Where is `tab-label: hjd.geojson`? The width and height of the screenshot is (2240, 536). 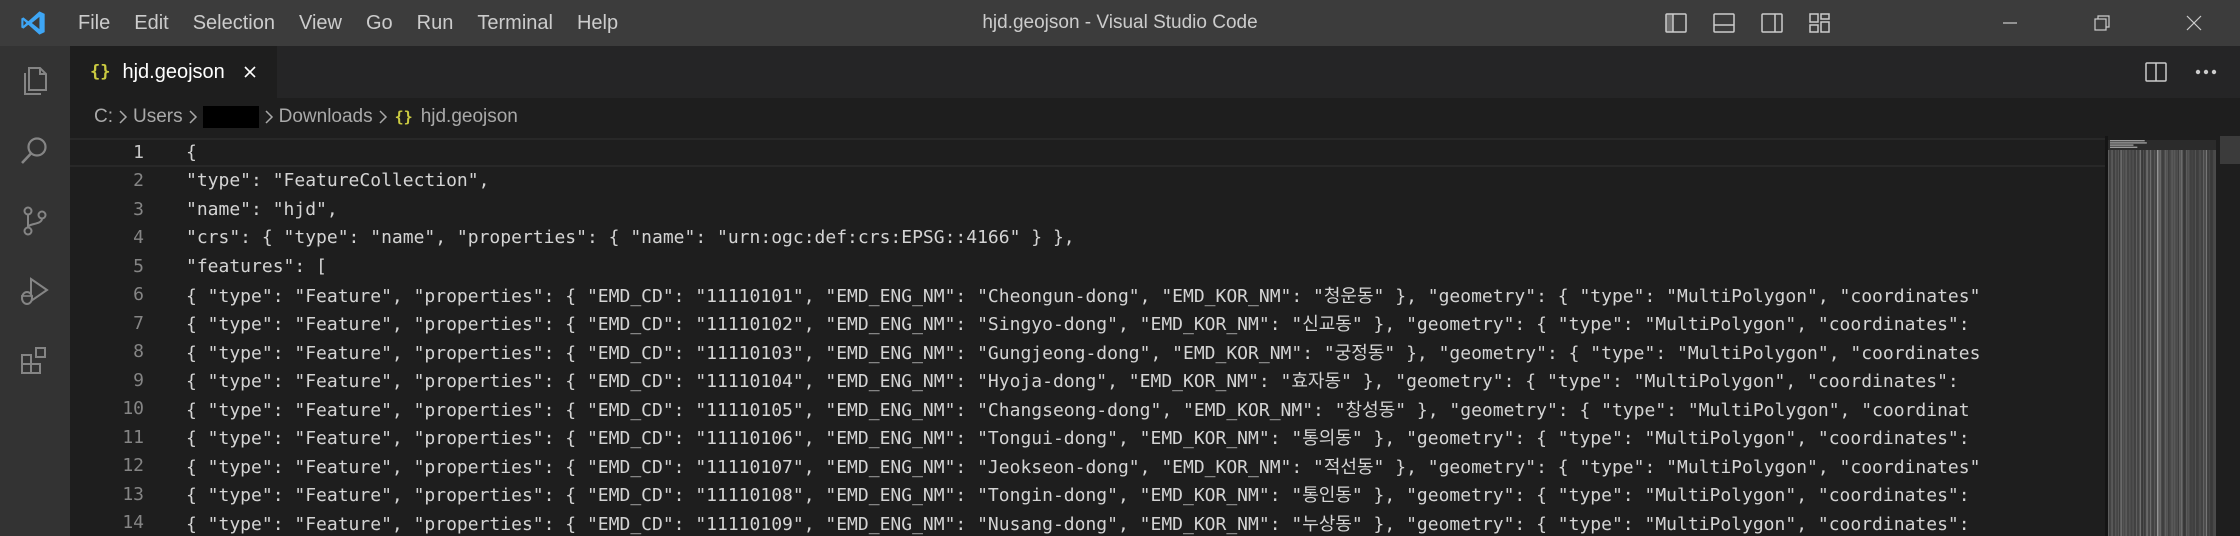
tab-label: hjd.geojson is located at coordinates (173, 71).